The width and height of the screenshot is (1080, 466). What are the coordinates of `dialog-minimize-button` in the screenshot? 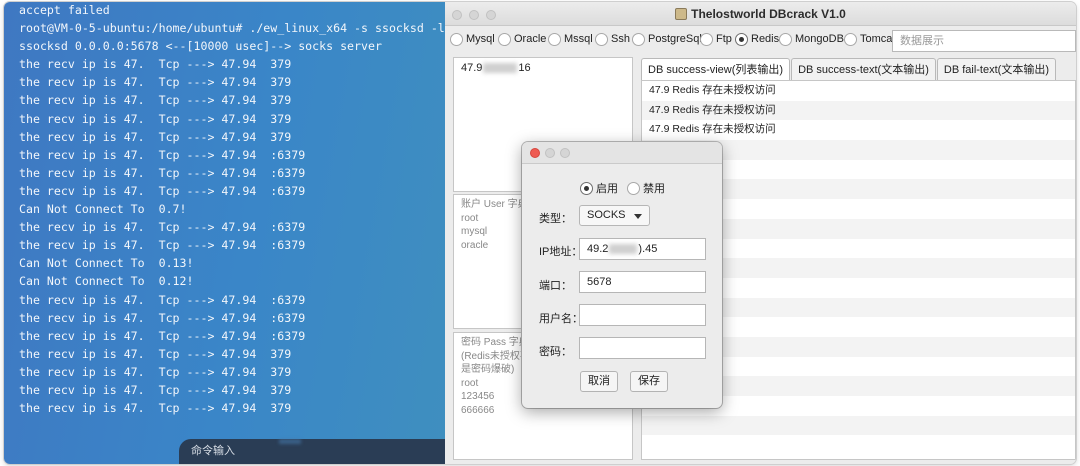 It's located at (550, 153).